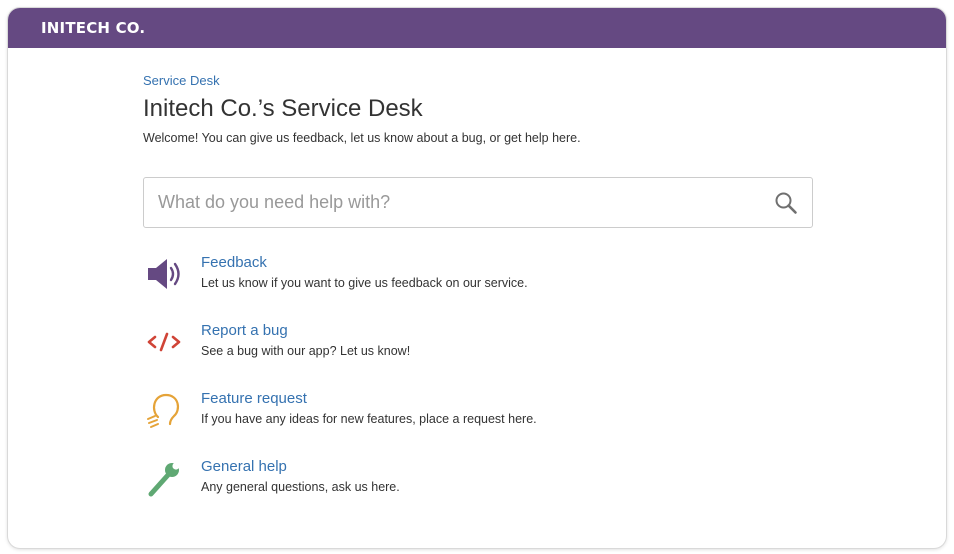 The image size is (954, 554). I want to click on request-type-label: Feature request, so click(254, 399).